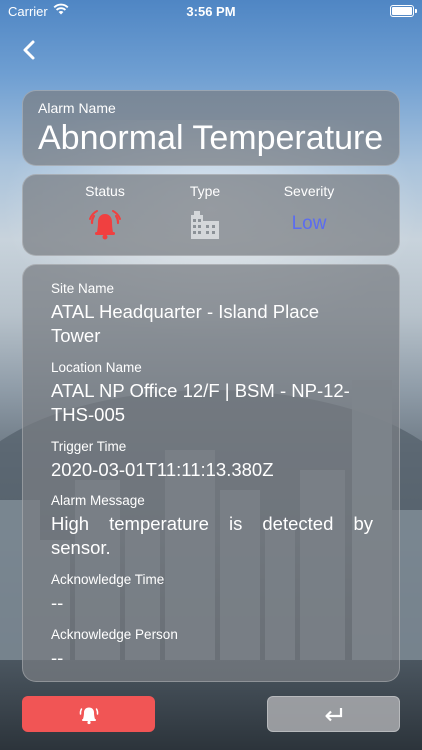 This screenshot has height=750, width=422. What do you see at coordinates (96, 367) in the screenshot?
I see `location-label: Location Name` at bounding box center [96, 367].